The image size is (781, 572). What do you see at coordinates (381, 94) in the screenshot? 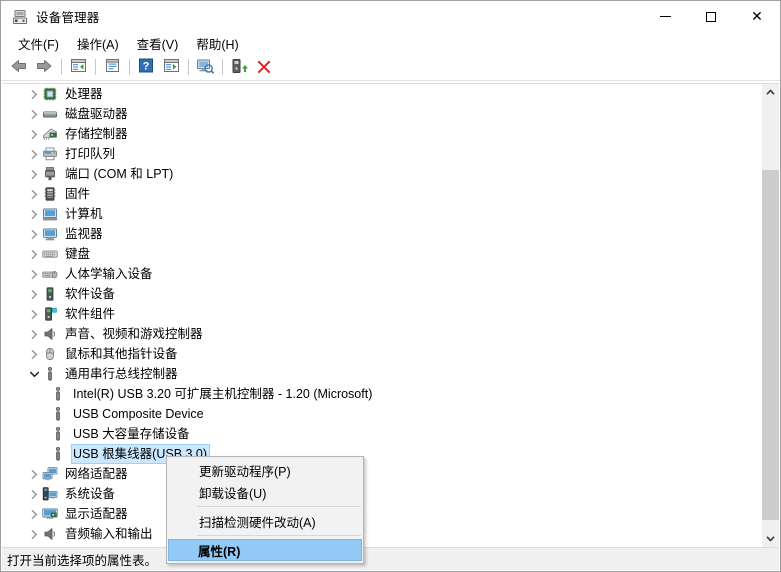
I see `tree-row: 处理器` at bounding box center [381, 94].